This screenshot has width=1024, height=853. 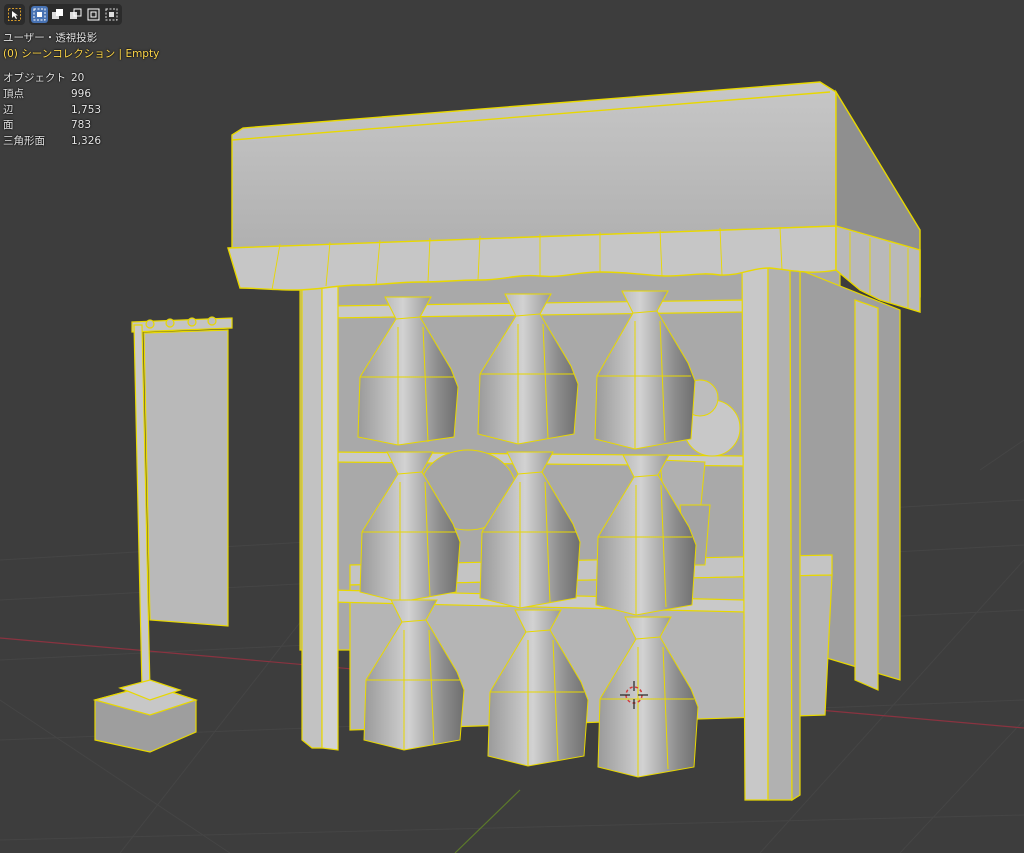 What do you see at coordinates (93, 14) in the screenshot?
I see `select-box-intersect-icon` at bounding box center [93, 14].